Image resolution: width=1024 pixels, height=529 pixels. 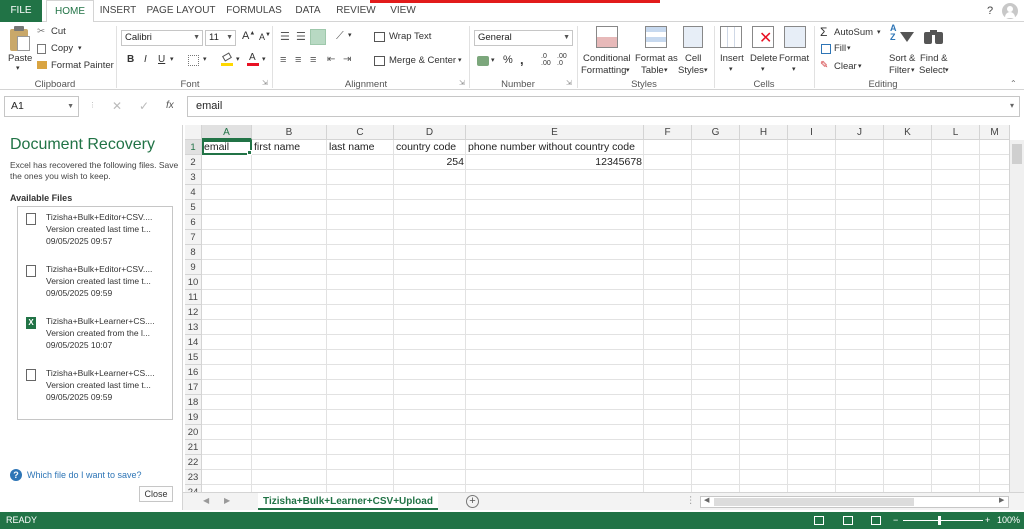 I want to click on row-header: 2, so click(x=193, y=162).